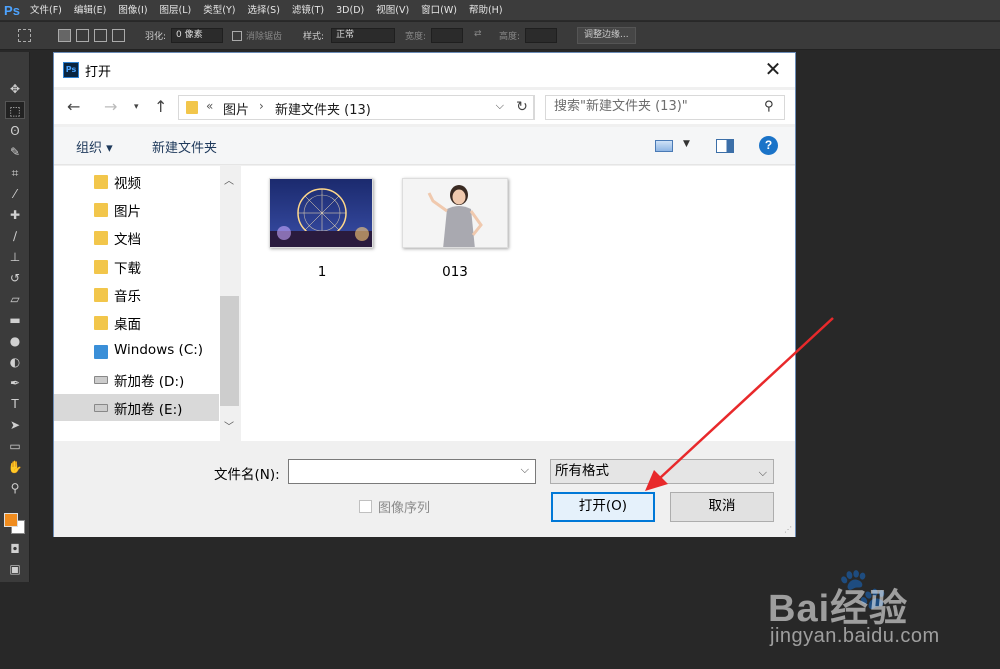 Image resolution: width=1000 pixels, height=669 pixels. I want to click on foreground-color-swatch, so click(11, 520).